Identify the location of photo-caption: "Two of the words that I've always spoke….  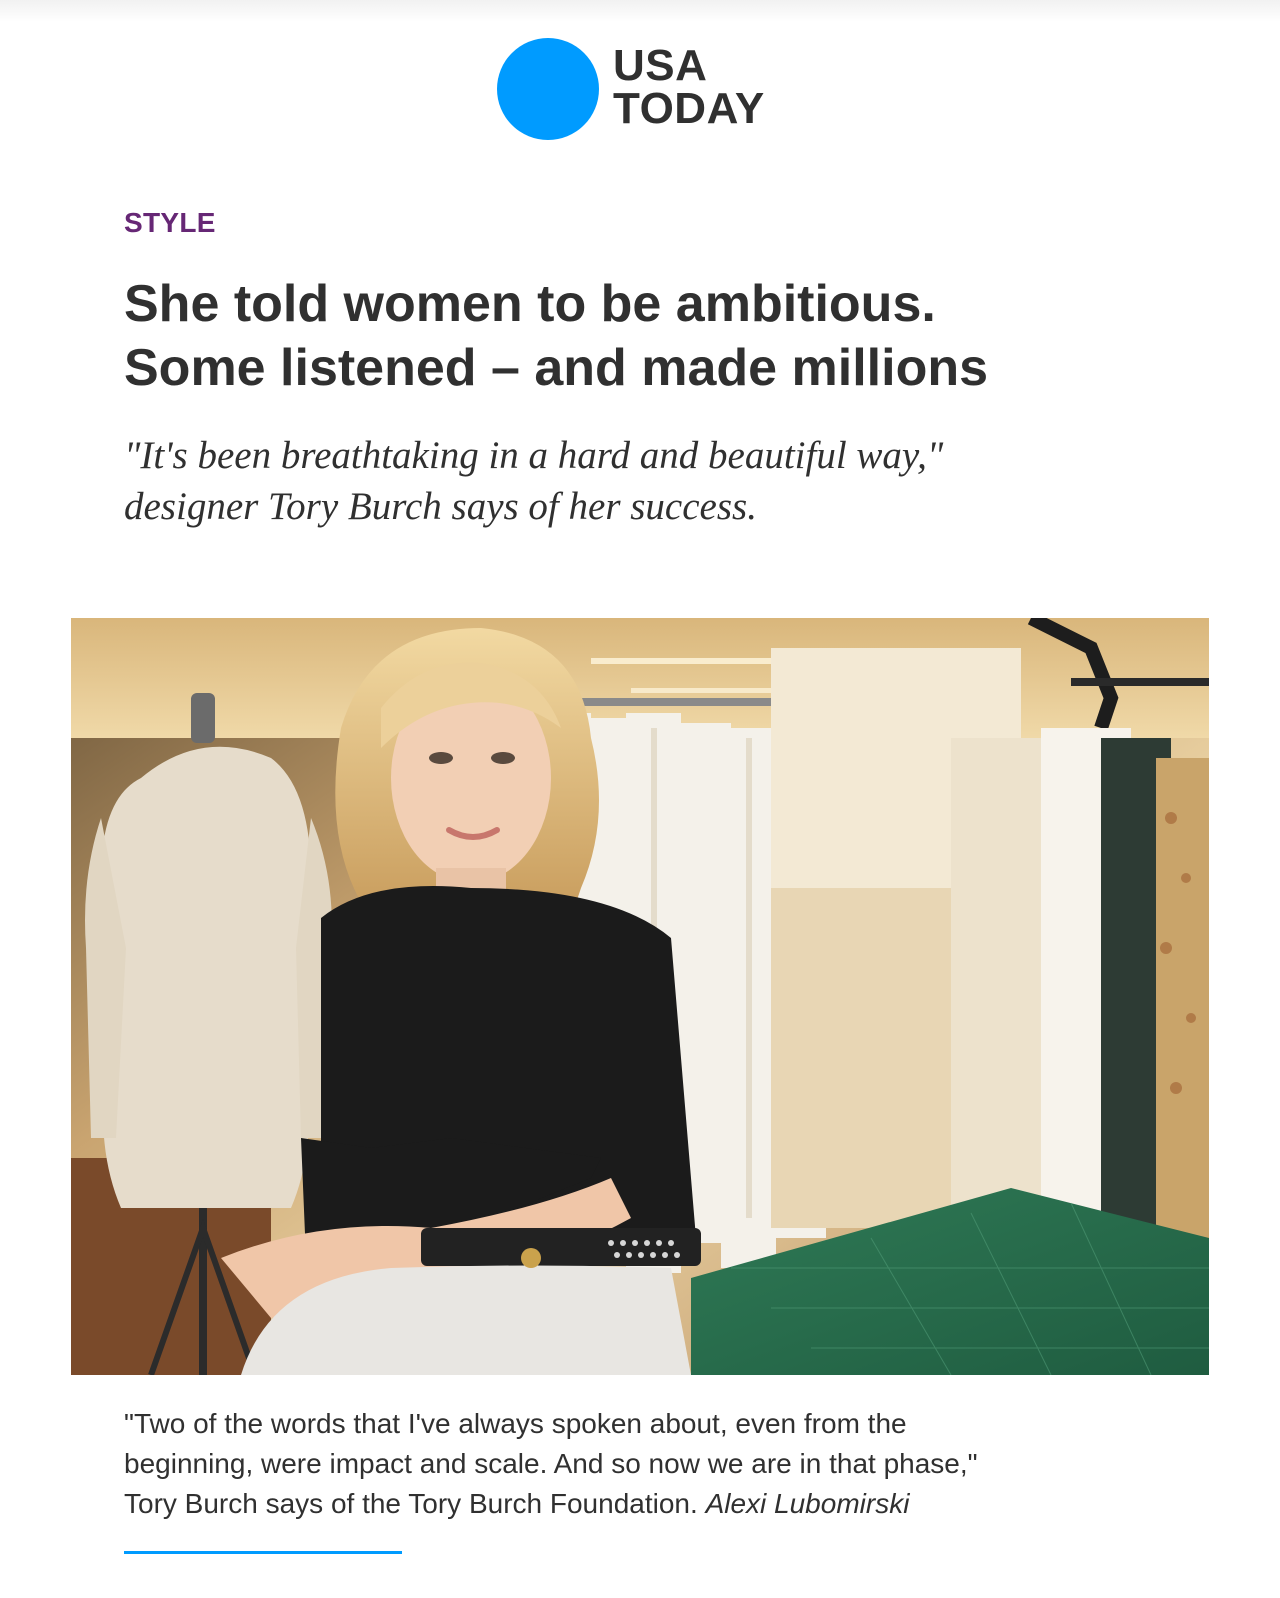
(664, 1464).